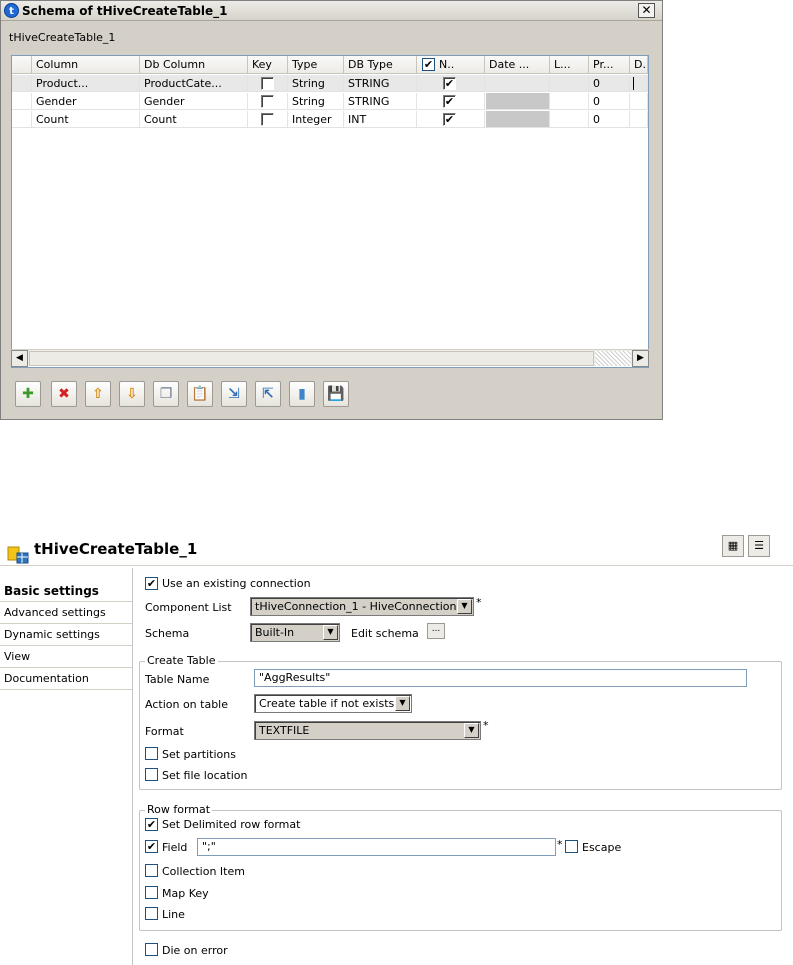 The image size is (793, 965). I want to click on action-on-table-value: Create table if not exists, so click(327, 703).